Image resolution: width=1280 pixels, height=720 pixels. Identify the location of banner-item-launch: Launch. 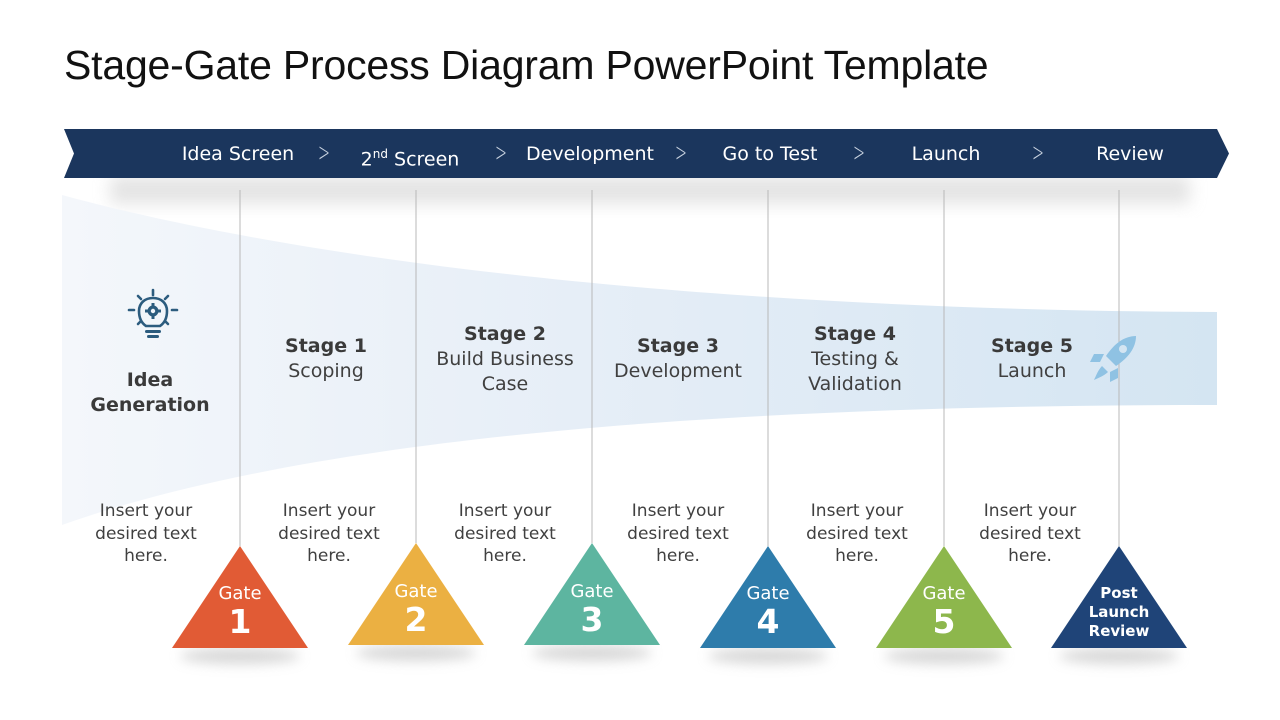
(946, 154).